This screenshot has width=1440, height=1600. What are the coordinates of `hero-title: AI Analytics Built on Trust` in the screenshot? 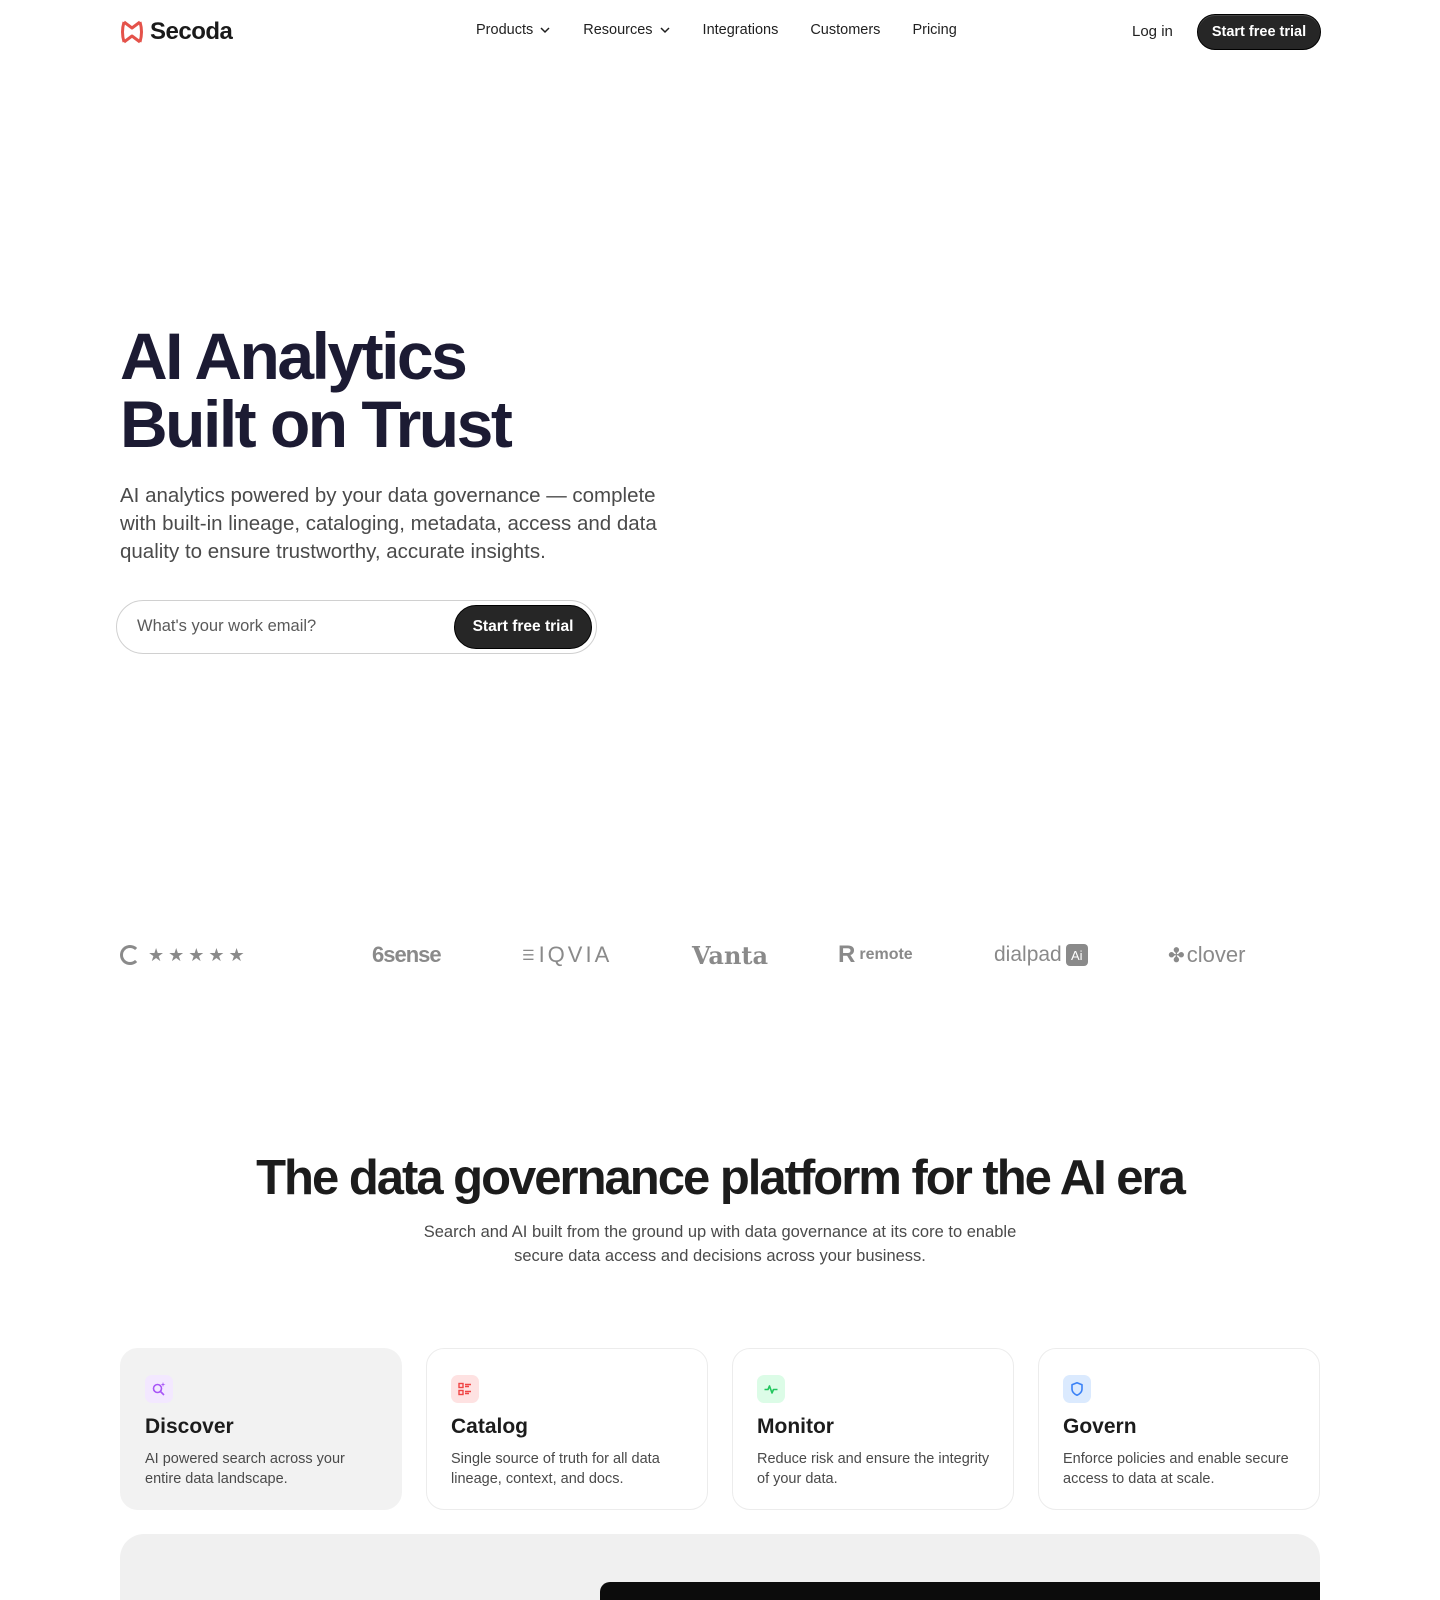 It's located at (316, 390).